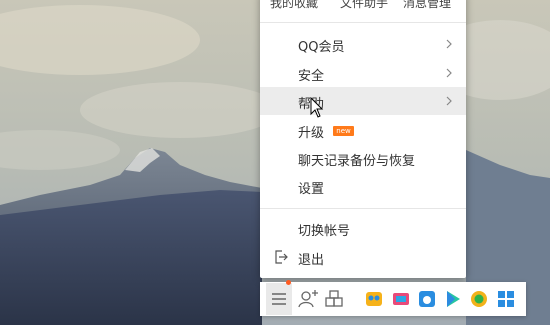 The width and height of the screenshot is (550, 325). What do you see at coordinates (288, 282) in the screenshot?
I see `notification-dot` at bounding box center [288, 282].